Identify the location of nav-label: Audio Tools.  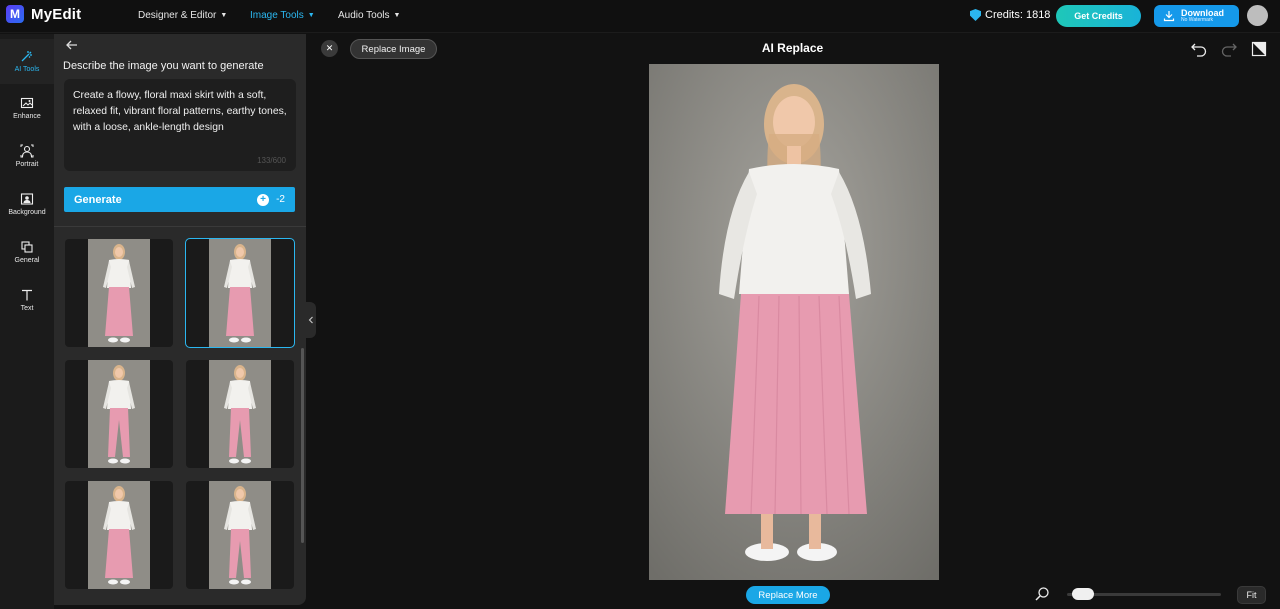
(364, 15).